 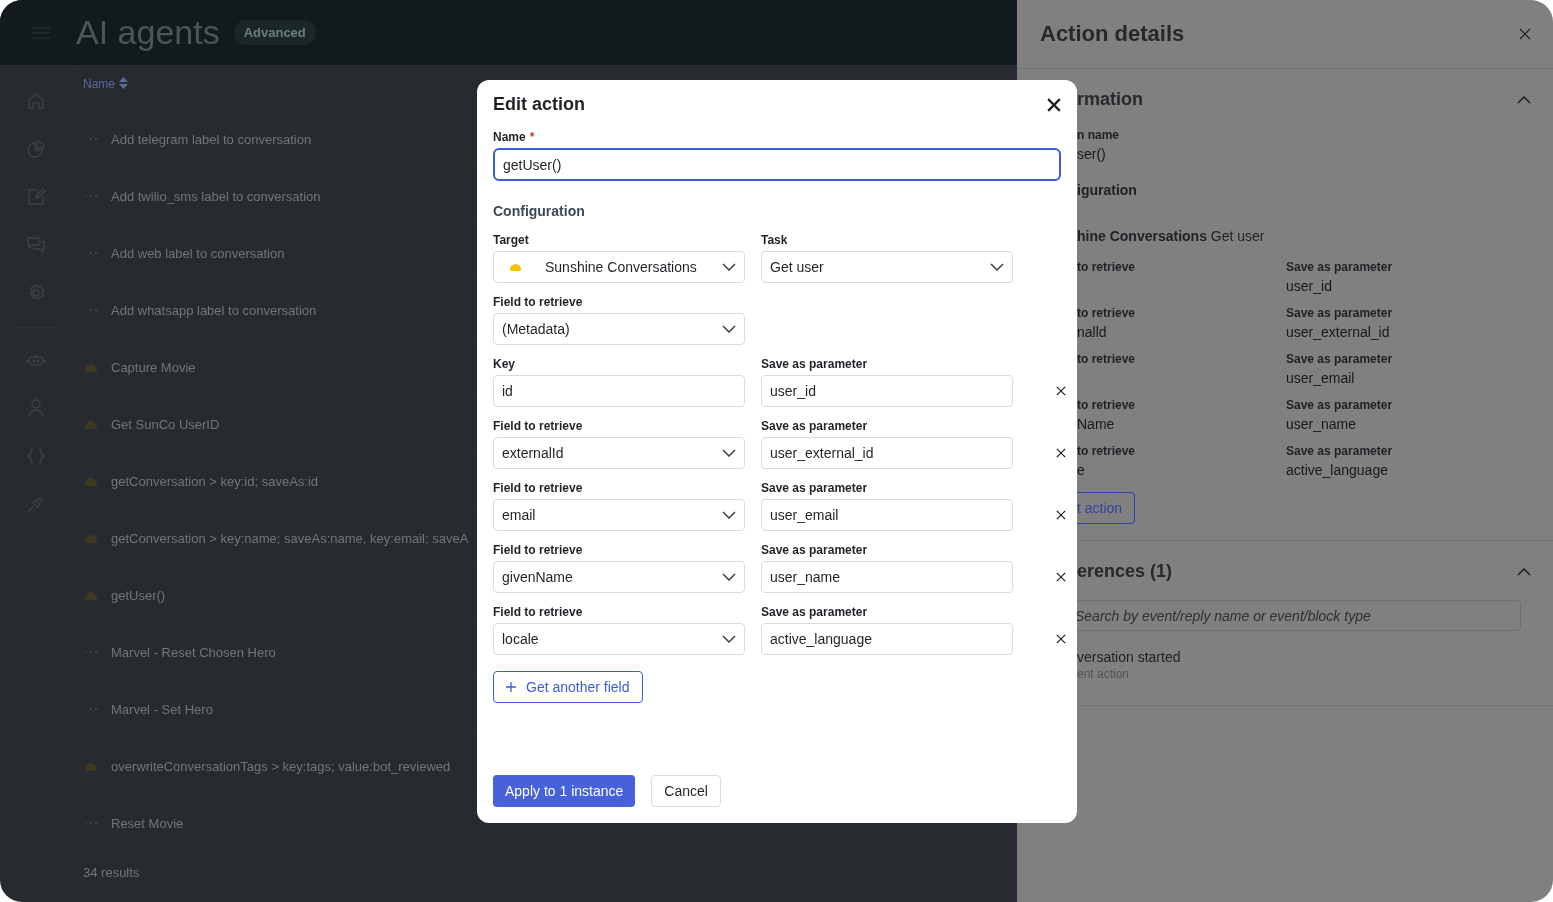 I want to click on apply-button: Apply to 1 instance, so click(x=564, y=791).